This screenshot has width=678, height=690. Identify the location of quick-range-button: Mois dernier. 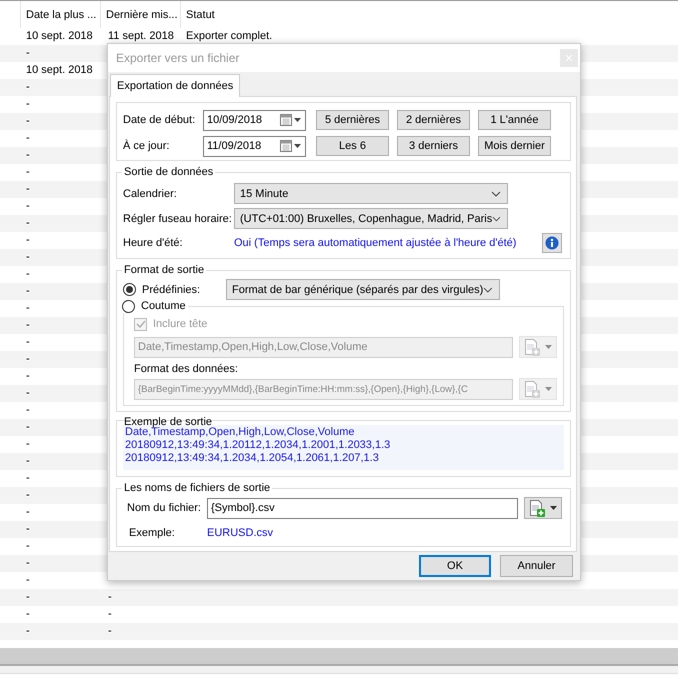
(514, 146).